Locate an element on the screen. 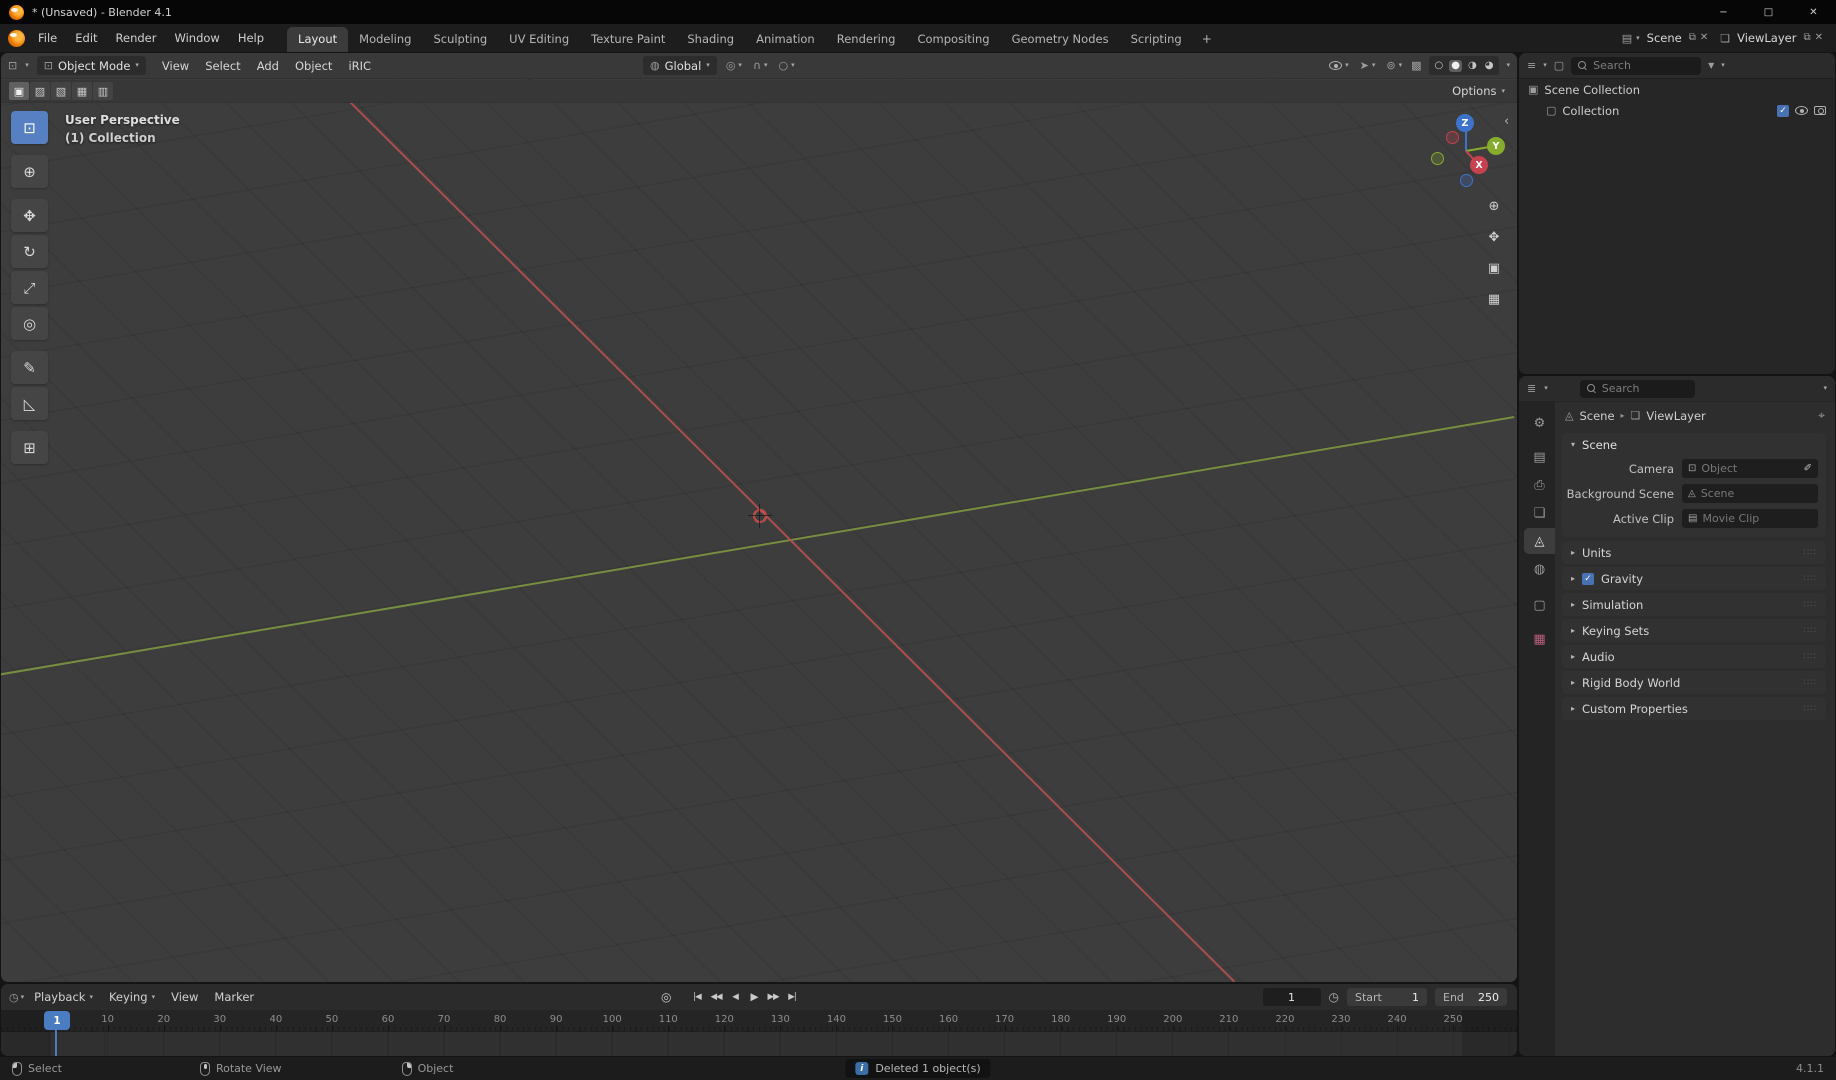 This screenshot has height=1080, width=1836. play-button: ▶ is located at coordinates (753, 997).